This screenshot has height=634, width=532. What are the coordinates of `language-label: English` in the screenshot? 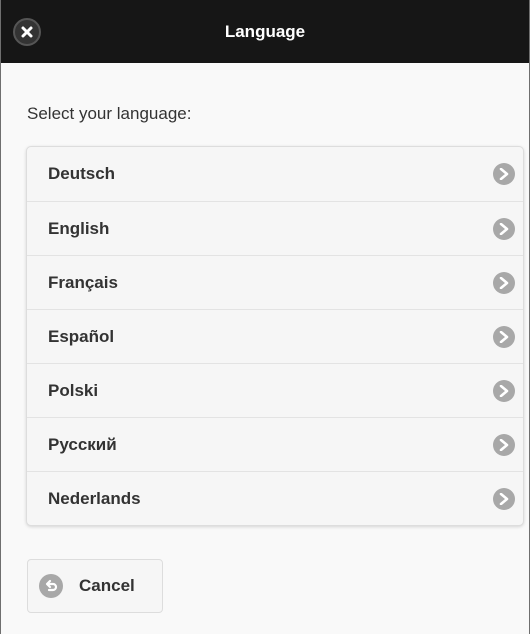 It's located at (79, 228).